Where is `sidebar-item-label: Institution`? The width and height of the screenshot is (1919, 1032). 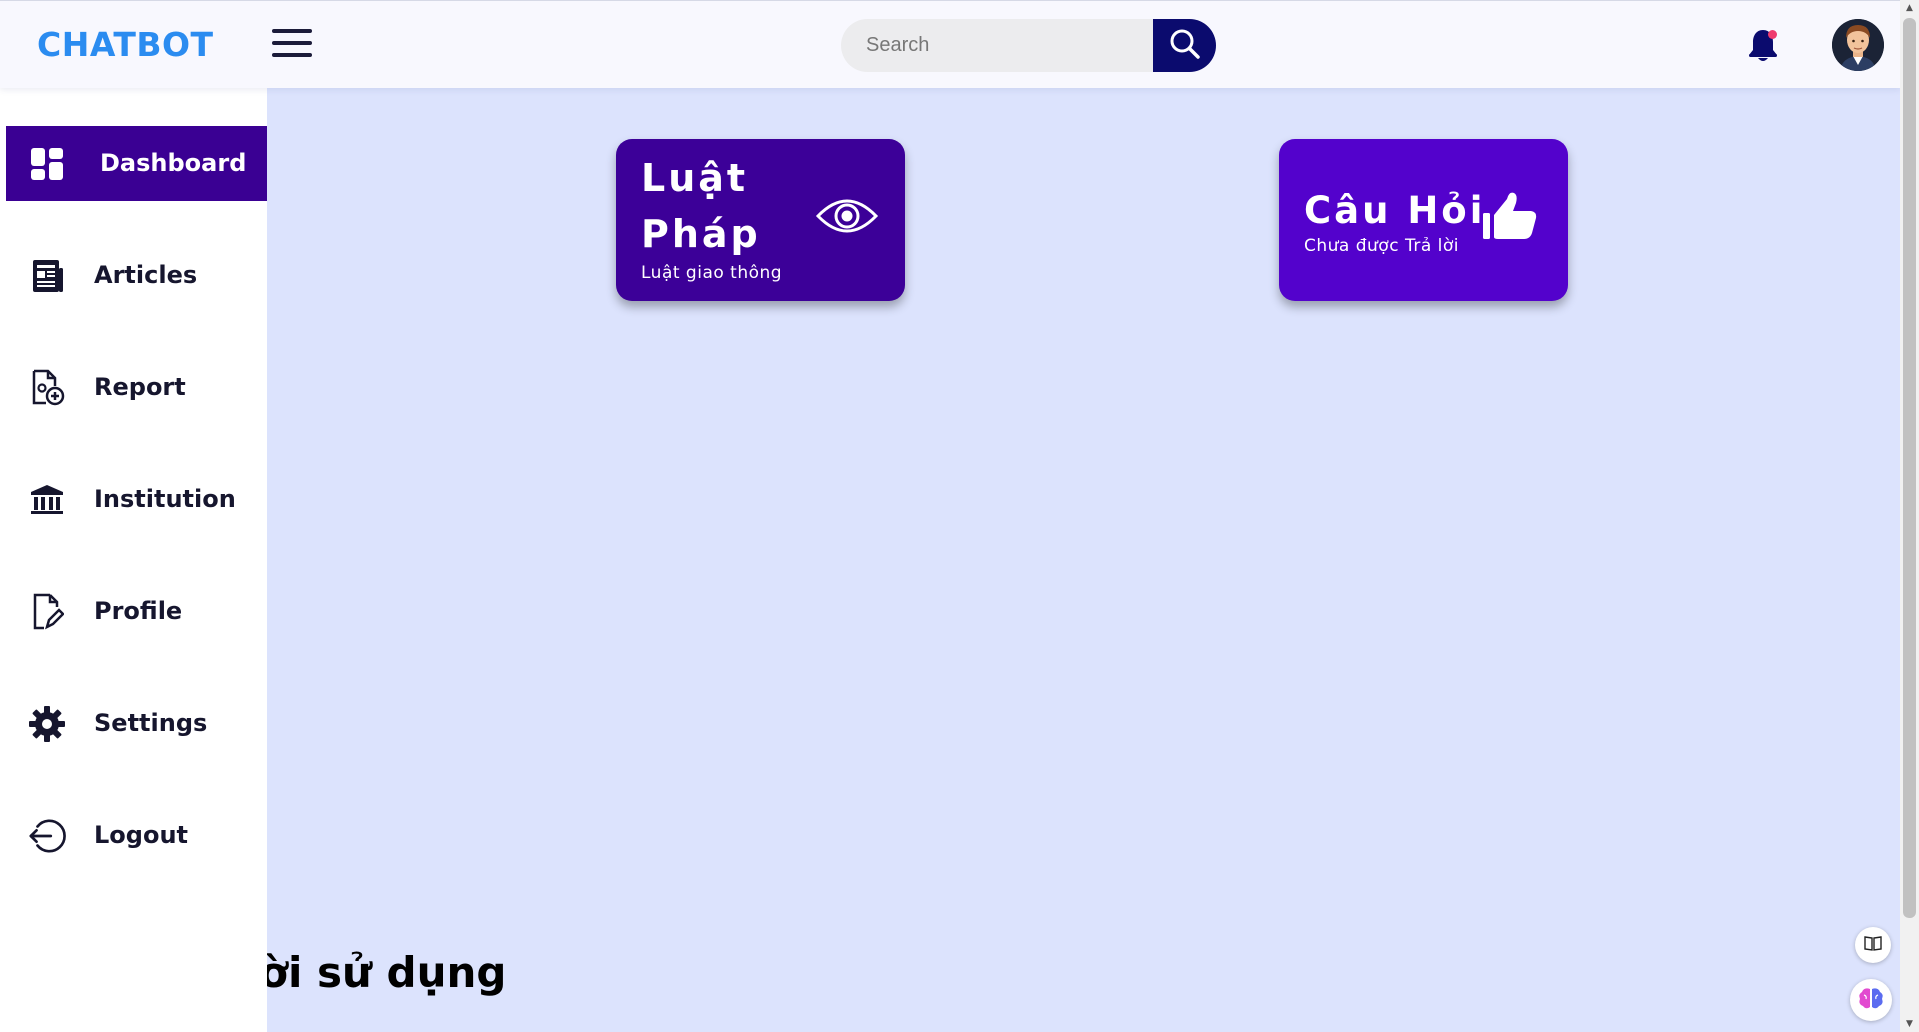 sidebar-item-label: Institution is located at coordinates (165, 499).